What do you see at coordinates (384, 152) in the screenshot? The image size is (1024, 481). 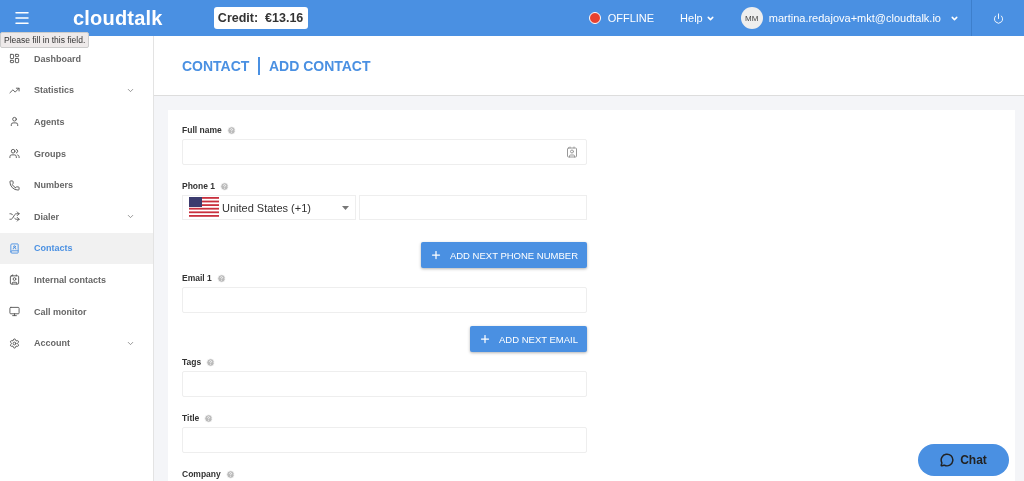 I see `input-field` at bounding box center [384, 152].